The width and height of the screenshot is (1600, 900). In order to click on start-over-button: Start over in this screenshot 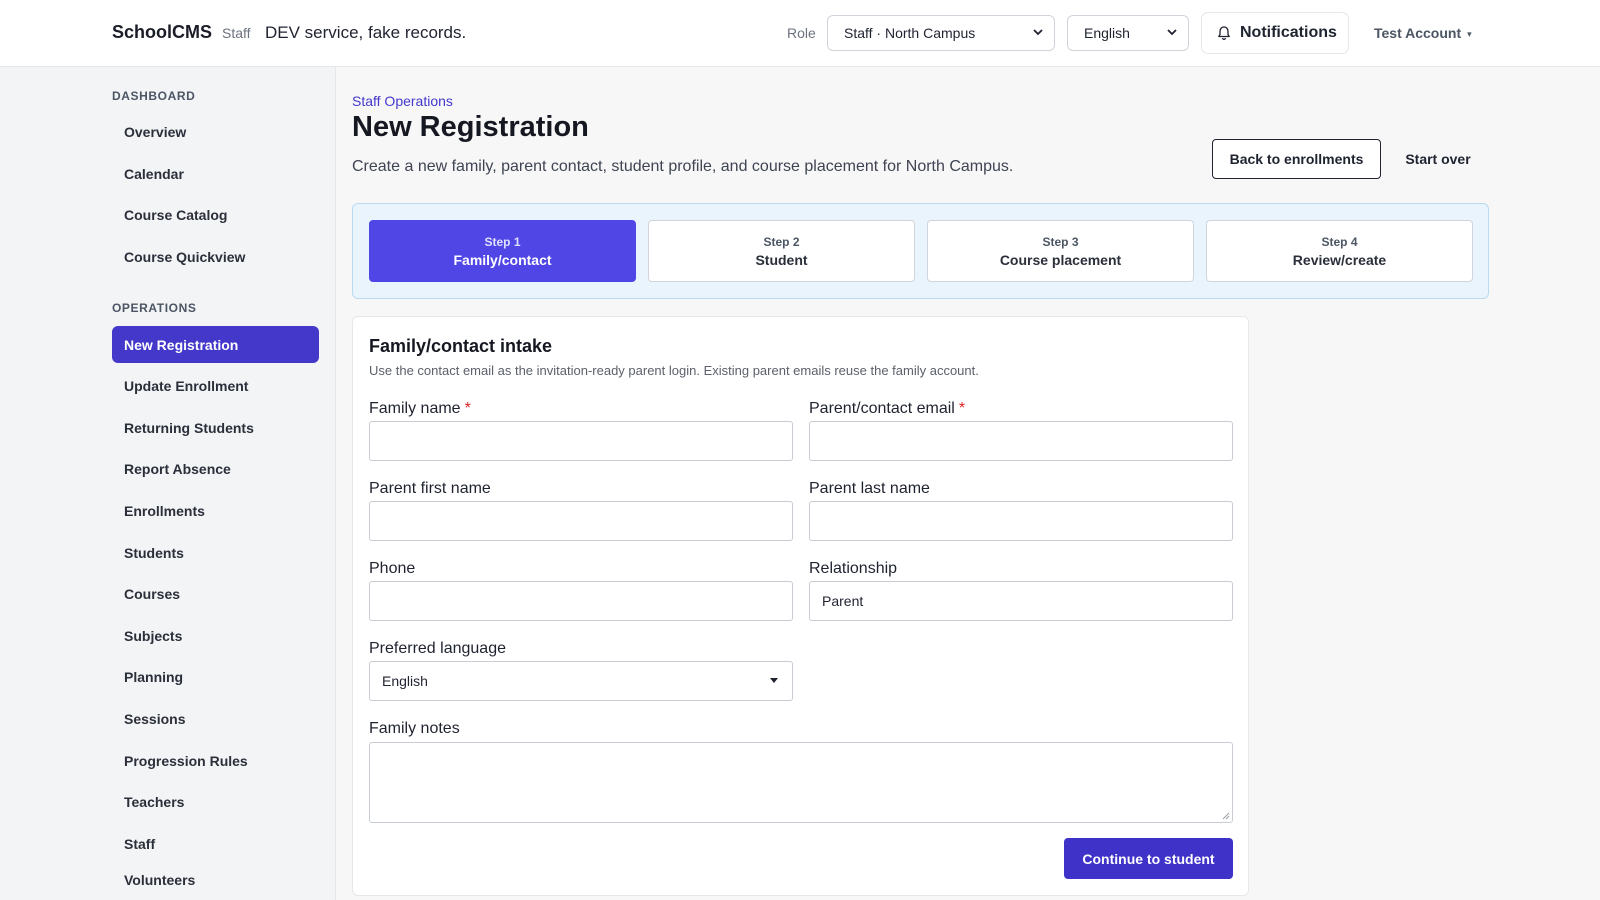, I will do `click(1438, 159)`.